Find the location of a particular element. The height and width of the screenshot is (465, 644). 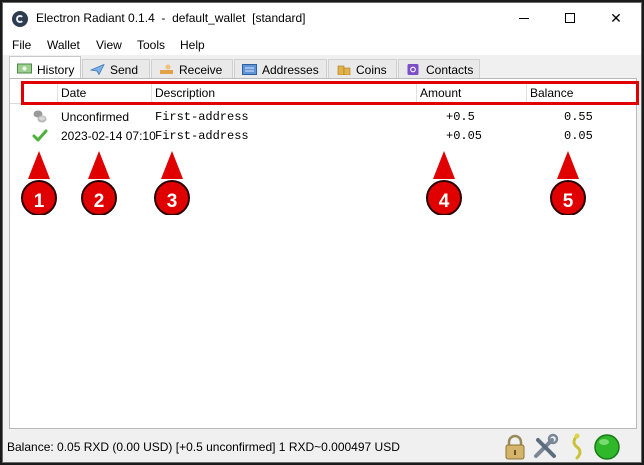

network-status-icon is located at coordinates (607, 447).